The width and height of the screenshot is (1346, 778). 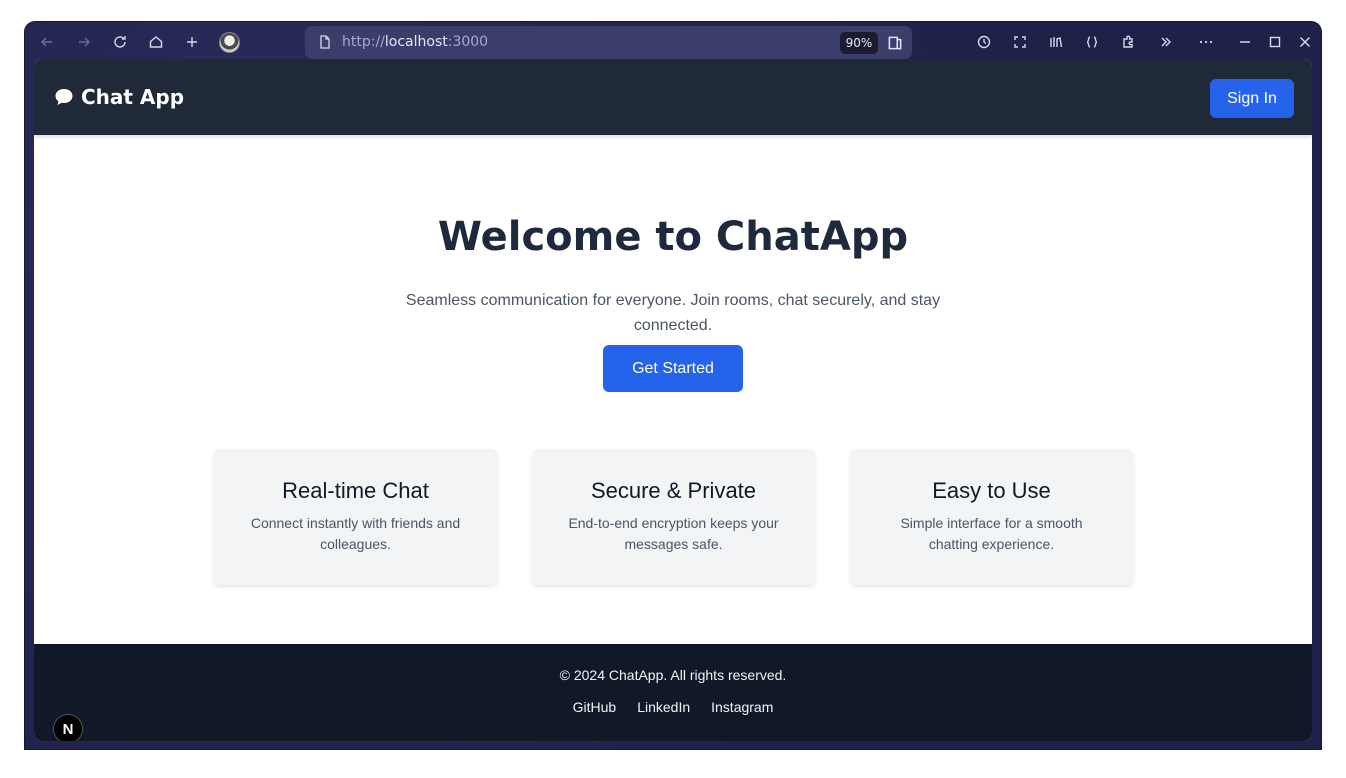 I want to click on copyright-text: © 2024 ChatApp. All rights reserved., so click(x=673, y=675).